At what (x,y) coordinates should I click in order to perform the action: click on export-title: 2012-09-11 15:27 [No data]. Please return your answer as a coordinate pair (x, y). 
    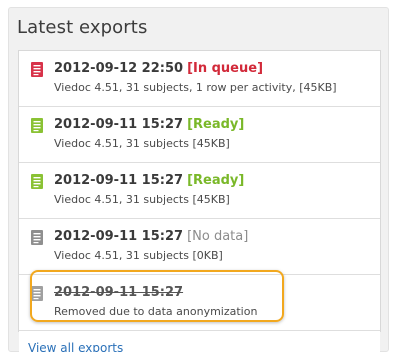
    Looking at the image, I should click on (151, 236).